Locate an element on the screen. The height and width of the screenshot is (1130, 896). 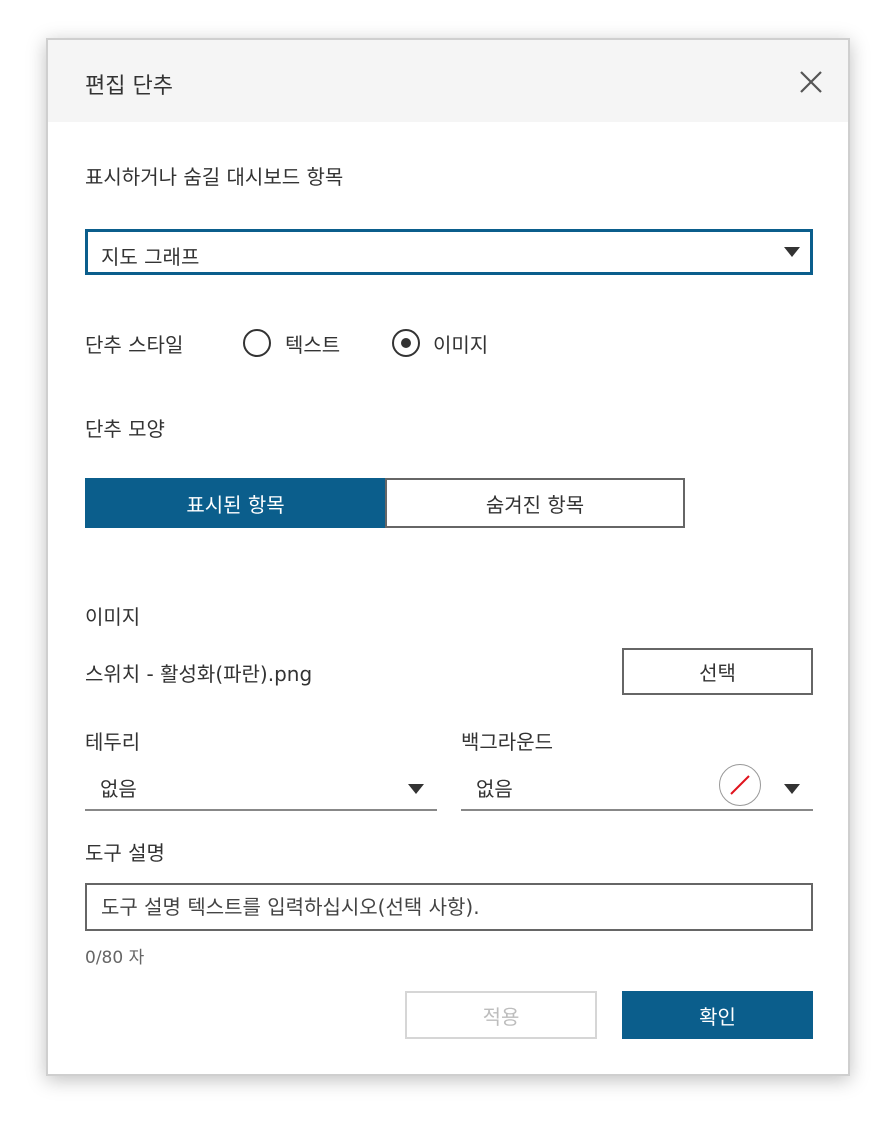
radio-selected-dot is located at coordinates (406, 343).